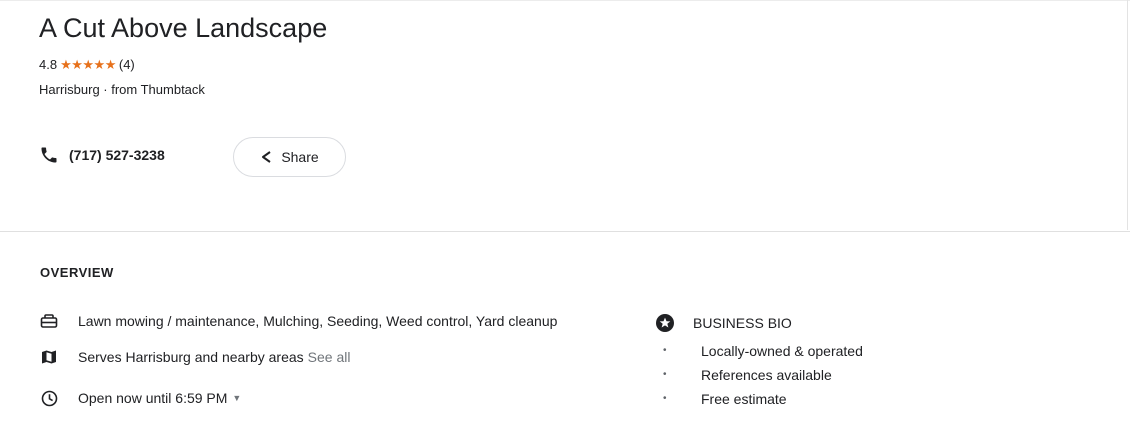  I want to click on list-item: • Free estimate, so click(763, 400).